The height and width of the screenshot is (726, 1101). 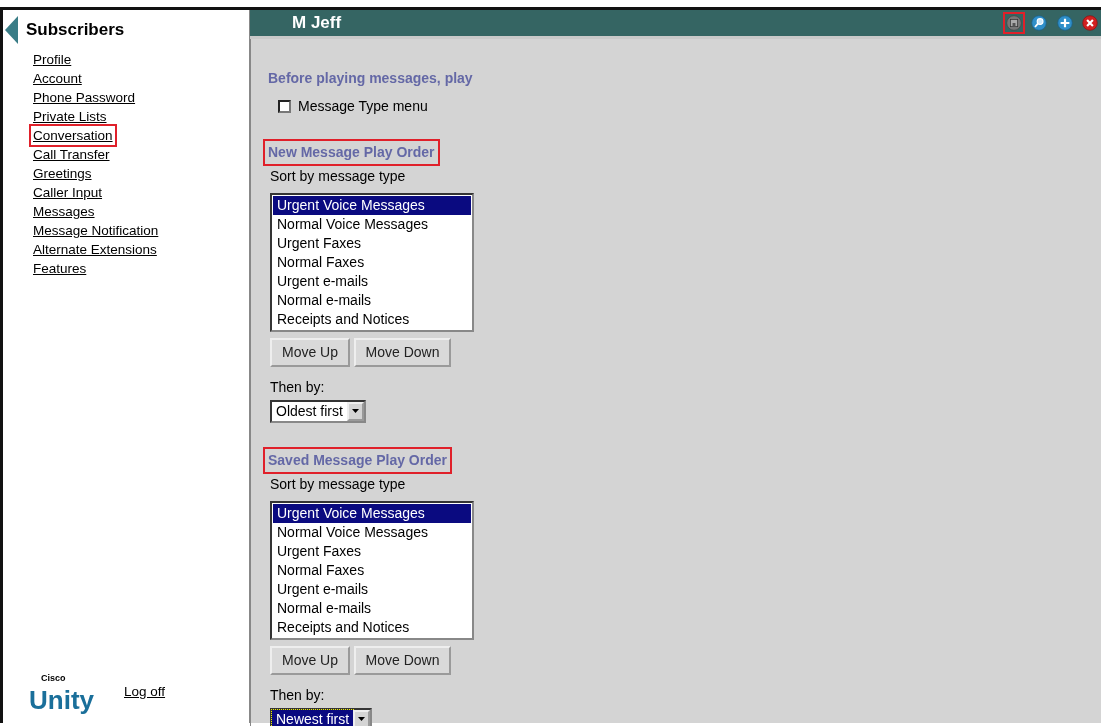 I want to click on sidebar-link: Messages, so click(x=64, y=211).